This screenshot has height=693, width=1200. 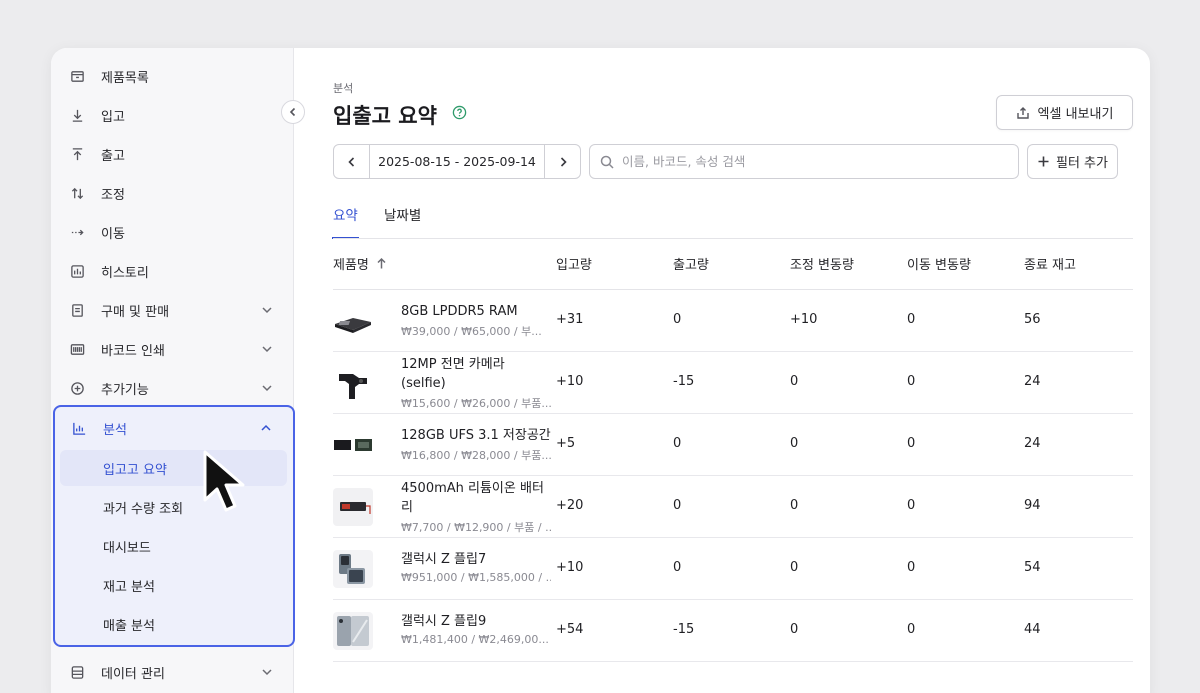 What do you see at coordinates (352, 161) in the screenshot?
I see `date-prev-button` at bounding box center [352, 161].